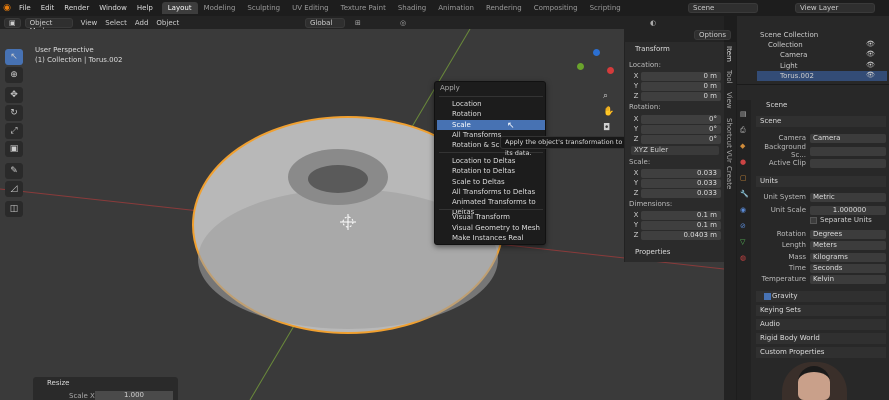  Describe the element at coordinates (744, 194) in the screenshot. I see `modifier-props-icon: 🔧` at that location.